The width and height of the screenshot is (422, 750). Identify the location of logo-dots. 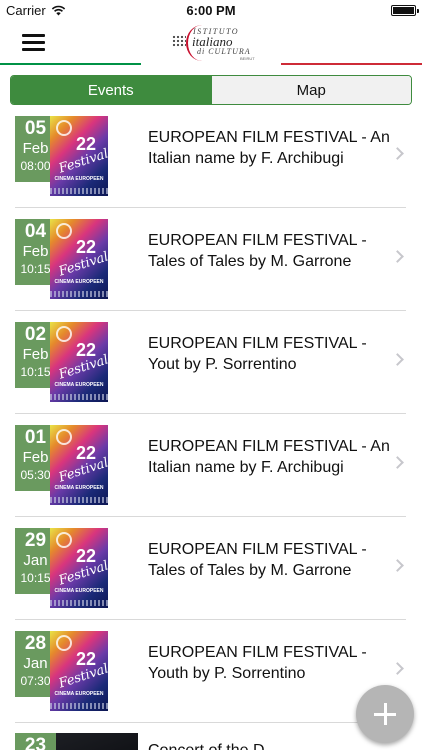
(179, 41).